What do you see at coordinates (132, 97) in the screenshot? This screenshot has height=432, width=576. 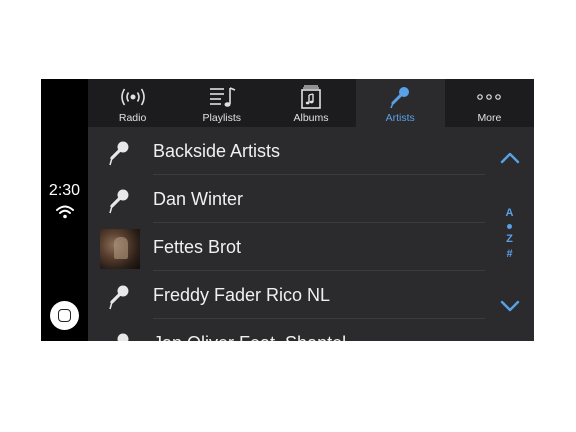 I see `radio-icon` at bounding box center [132, 97].